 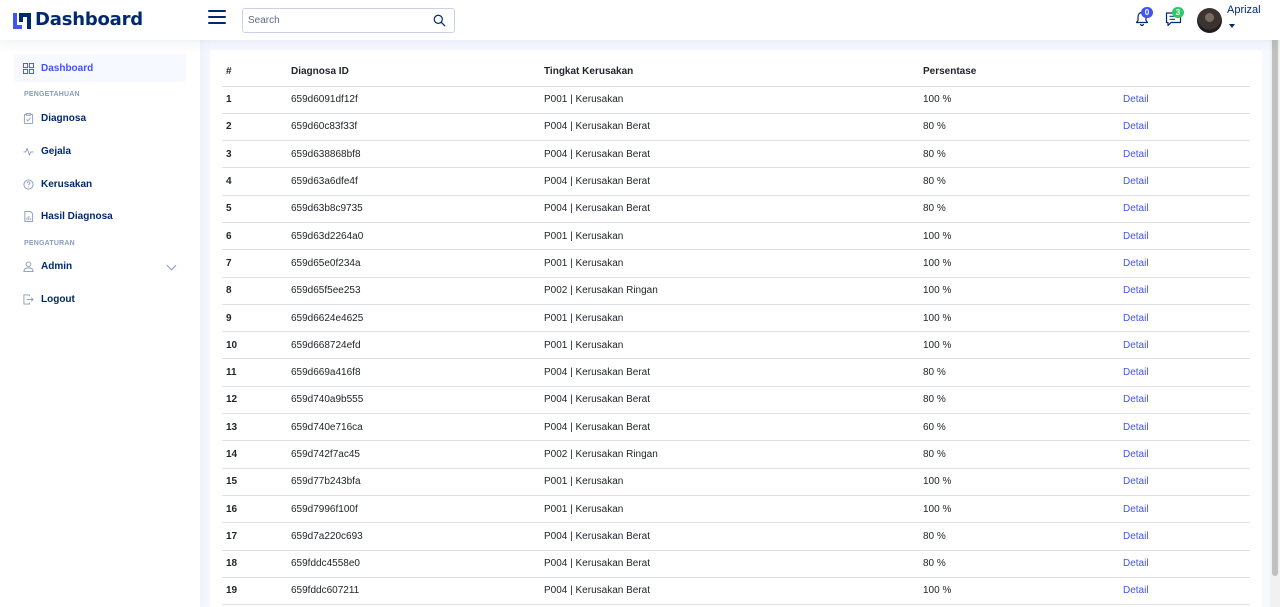 What do you see at coordinates (413, 509) in the screenshot?
I see `row-diagnosa-id: 659d7996f100f` at bounding box center [413, 509].